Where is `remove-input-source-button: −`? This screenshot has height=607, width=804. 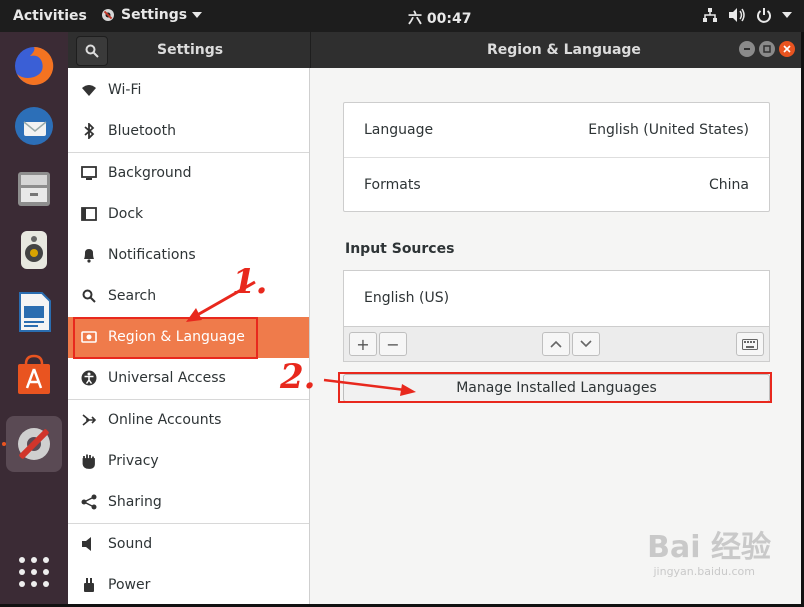 remove-input-source-button: − is located at coordinates (393, 344).